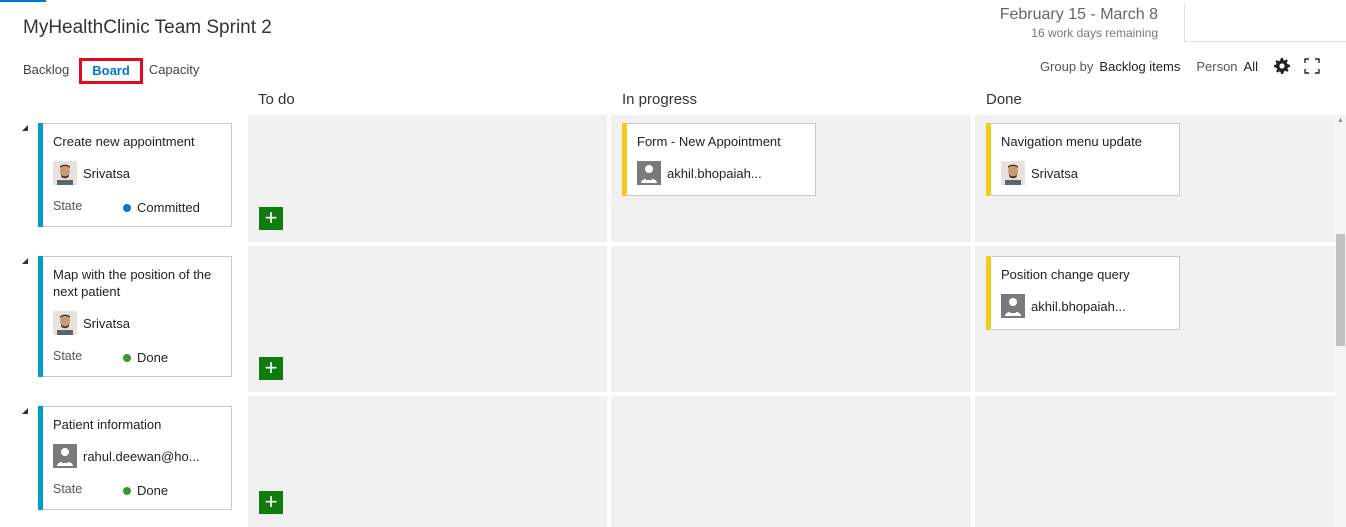 This screenshot has height=527, width=1346. Describe the element at coordinates (1282, 66) in the screenshot. I see `gear-icon` at that location.